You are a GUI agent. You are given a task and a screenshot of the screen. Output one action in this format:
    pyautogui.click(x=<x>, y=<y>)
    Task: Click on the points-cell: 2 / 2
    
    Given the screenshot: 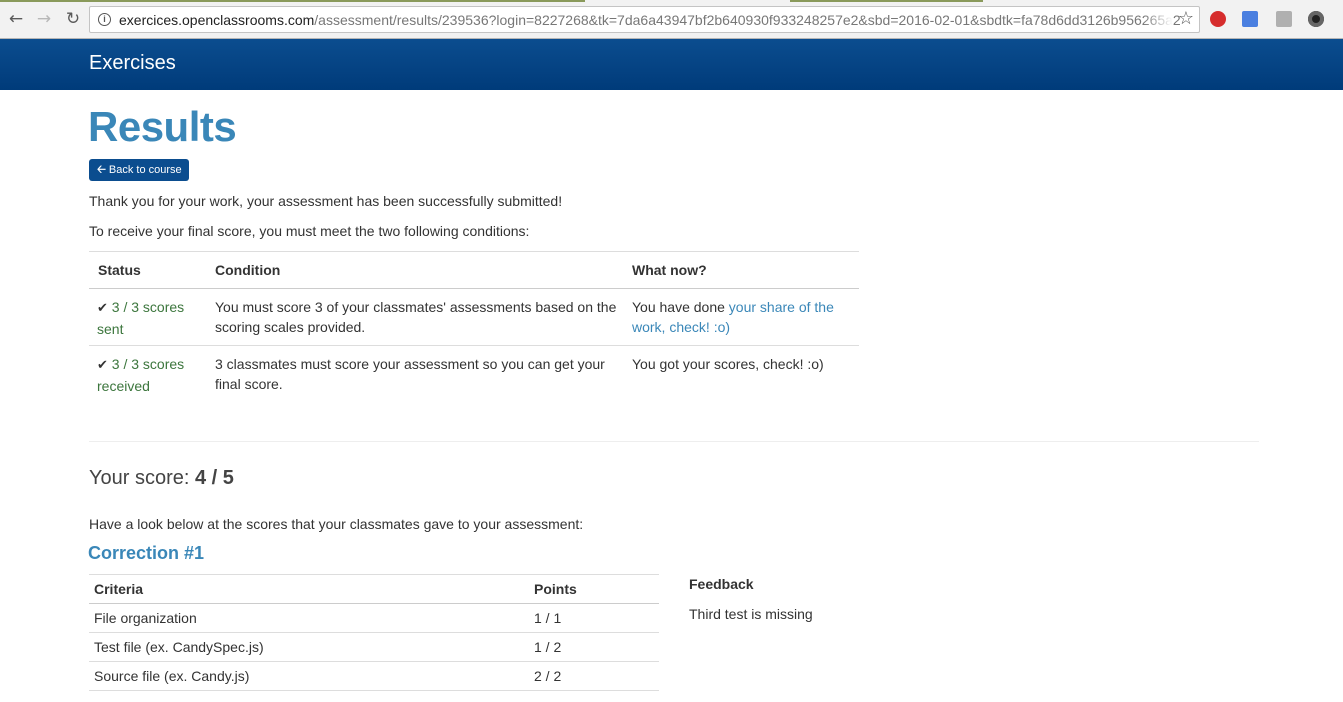 What is the action you would take?
    pyautogui.click(x=548, y=676)
    